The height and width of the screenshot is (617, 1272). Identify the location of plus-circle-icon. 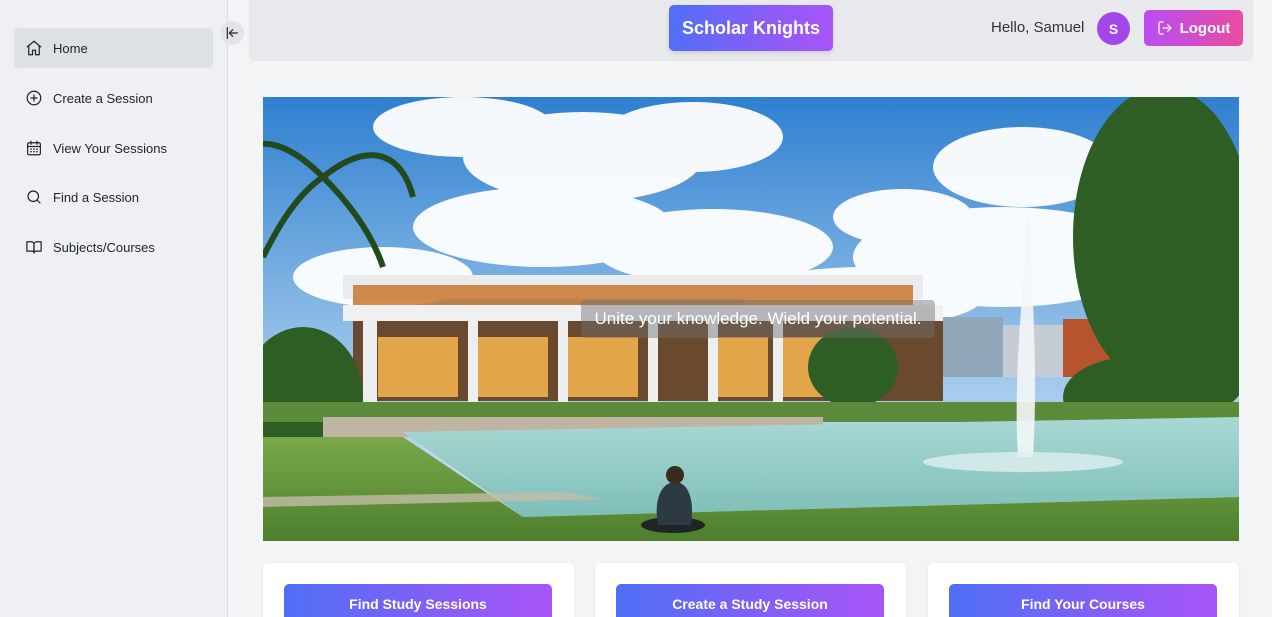
(34, 98).